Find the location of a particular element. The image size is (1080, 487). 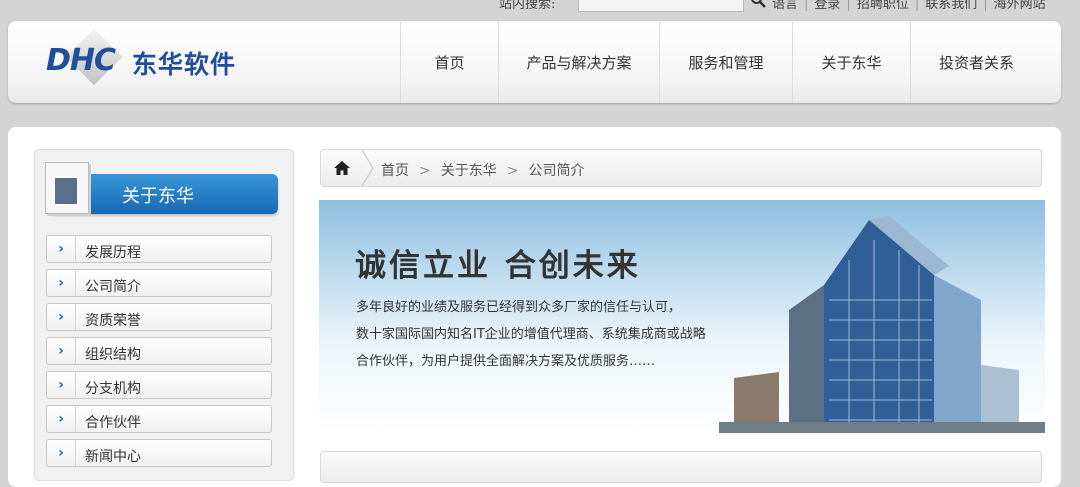

breadcrumb: 首页 > 关于东华 > 公司简介 is located at coordinates (681, 168).